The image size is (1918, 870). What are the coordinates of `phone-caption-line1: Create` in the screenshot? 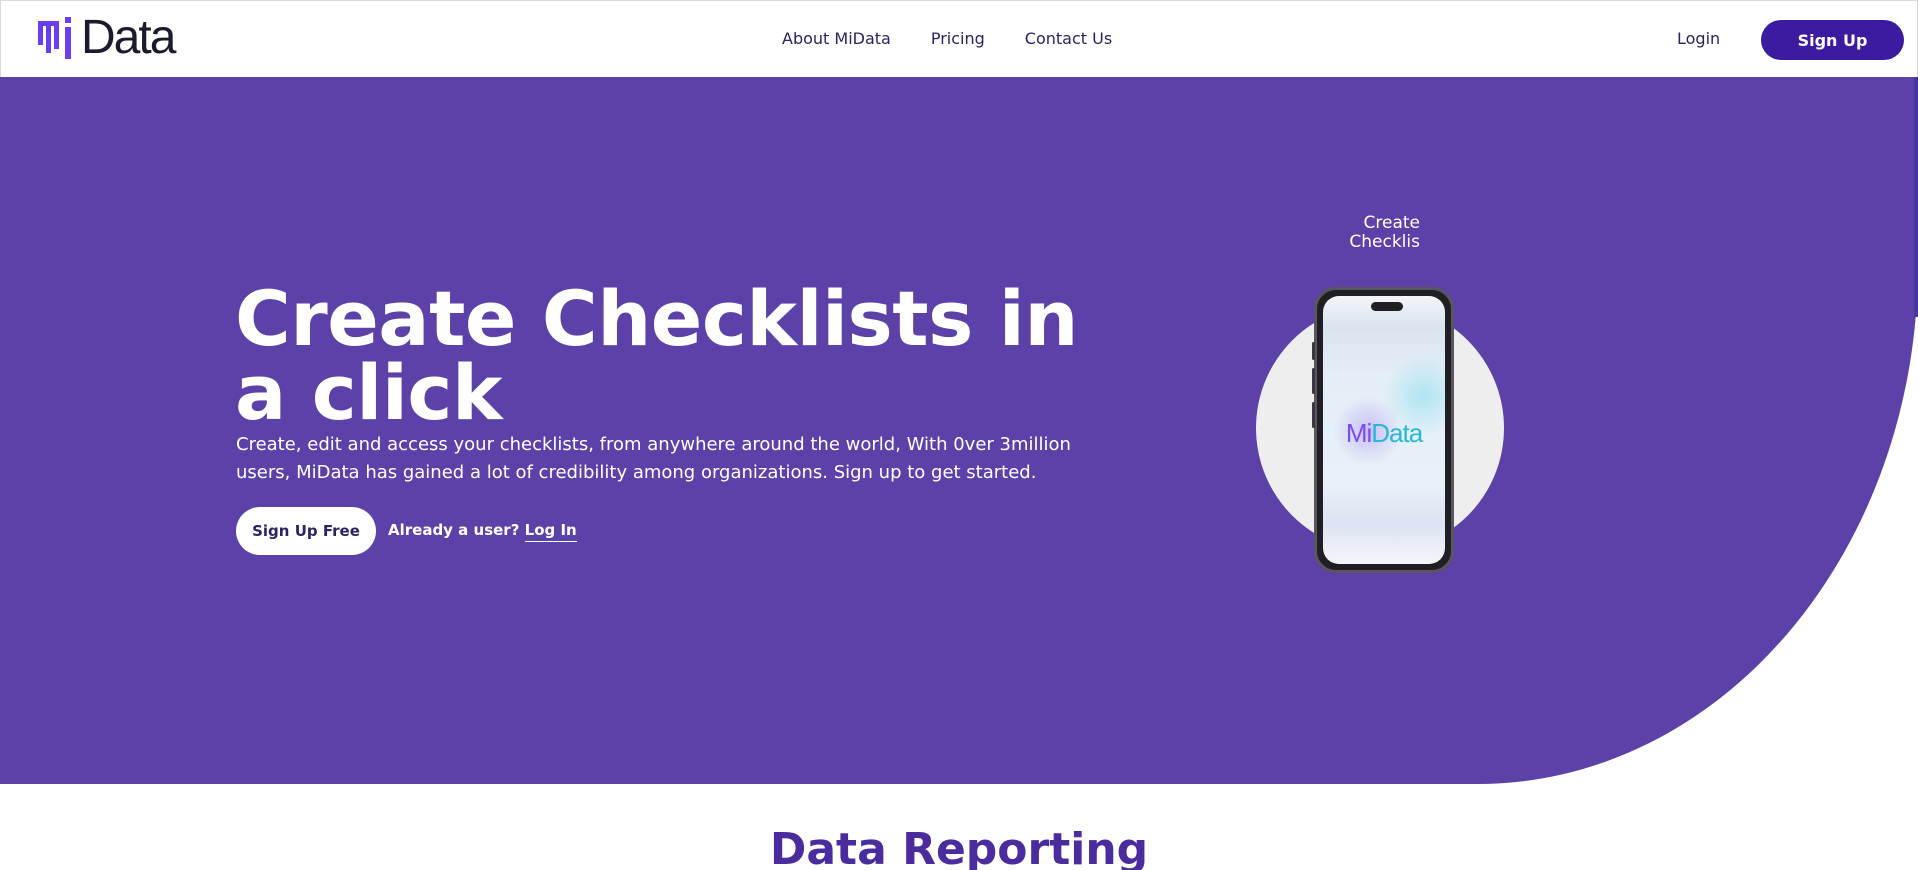 It's located at (1392, 223).